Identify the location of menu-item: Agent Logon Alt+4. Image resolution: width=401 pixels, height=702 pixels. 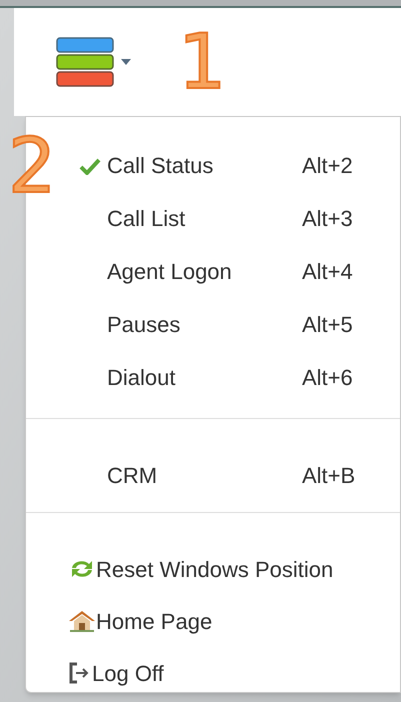
(232, 271).